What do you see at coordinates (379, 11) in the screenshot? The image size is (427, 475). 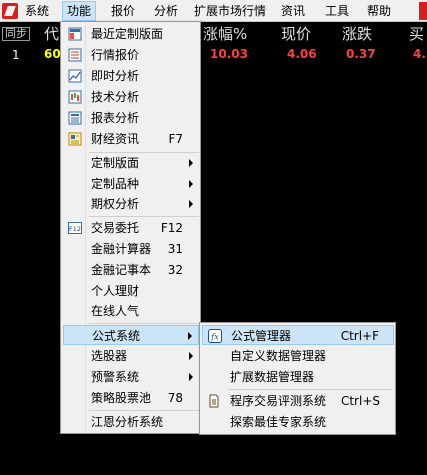 I see `menu-help: 帮助` at bounding box center [379, 11].